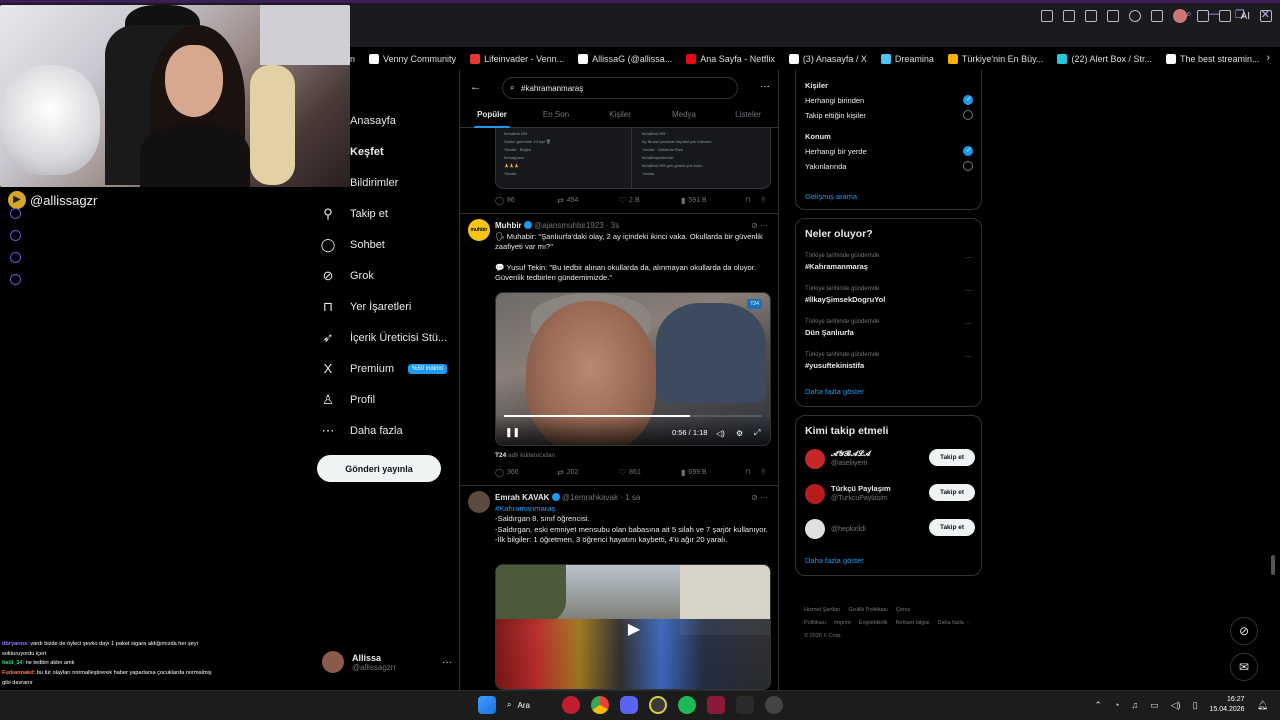 This screenshot has width=1280, height=720. What do you see at coordinates (1273, 565) in the screenshot?
I see `scrollbar` at bounding box center [1273, 565].